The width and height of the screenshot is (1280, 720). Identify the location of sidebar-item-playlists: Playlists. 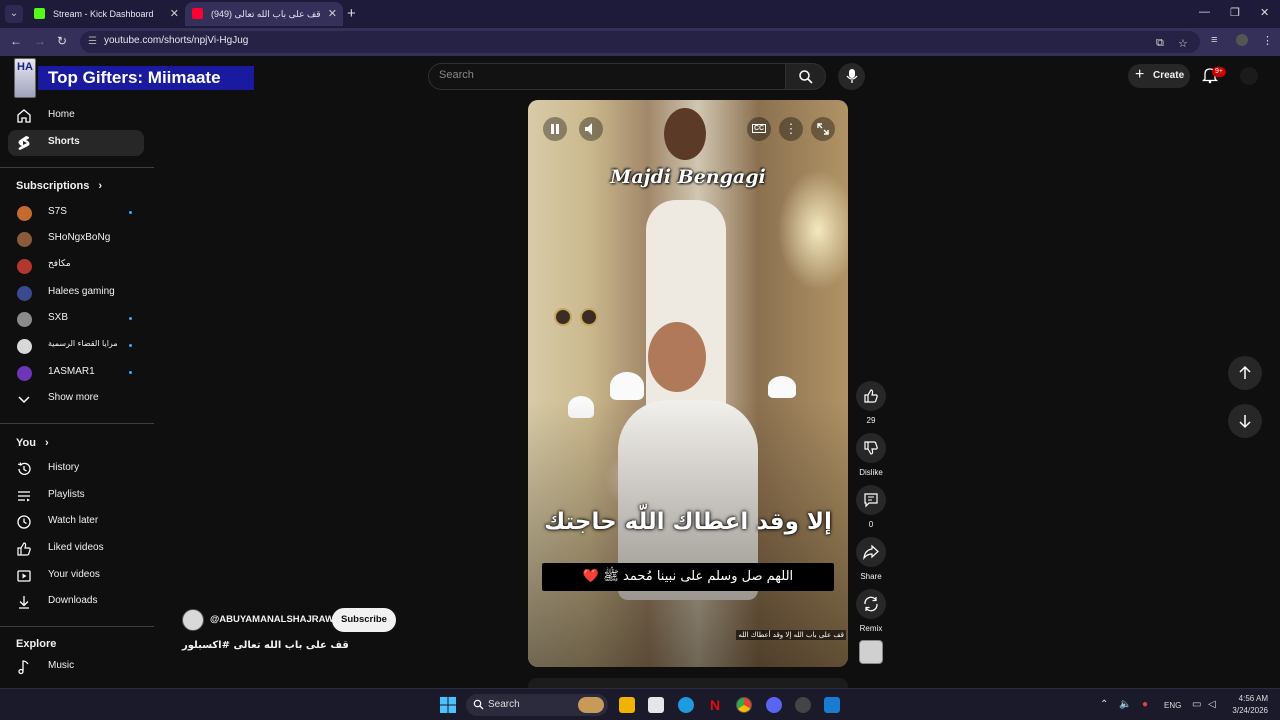
(76, 496).